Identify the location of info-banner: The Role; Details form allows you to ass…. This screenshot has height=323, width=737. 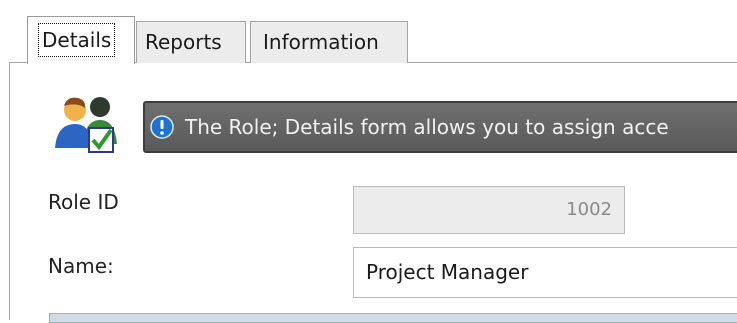
(440, 127).